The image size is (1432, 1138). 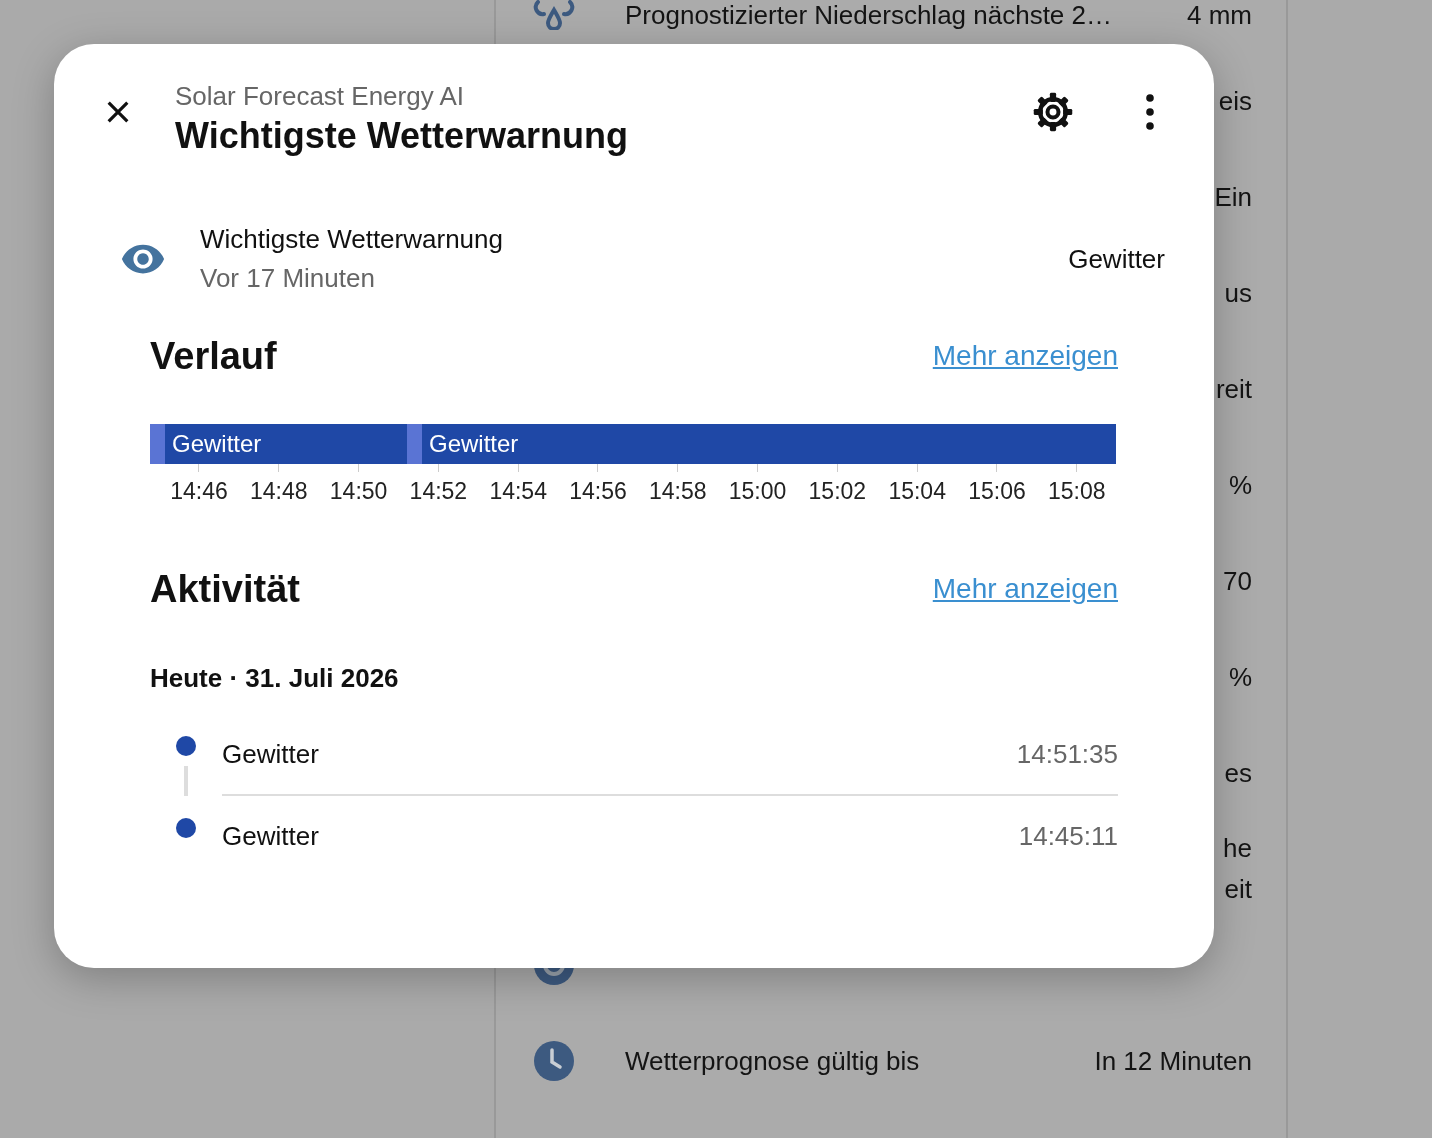 What do you see at coordinates (1237, 581) in the screenshot?
I see `row-value: 70` at bounding box center [1237, 581].